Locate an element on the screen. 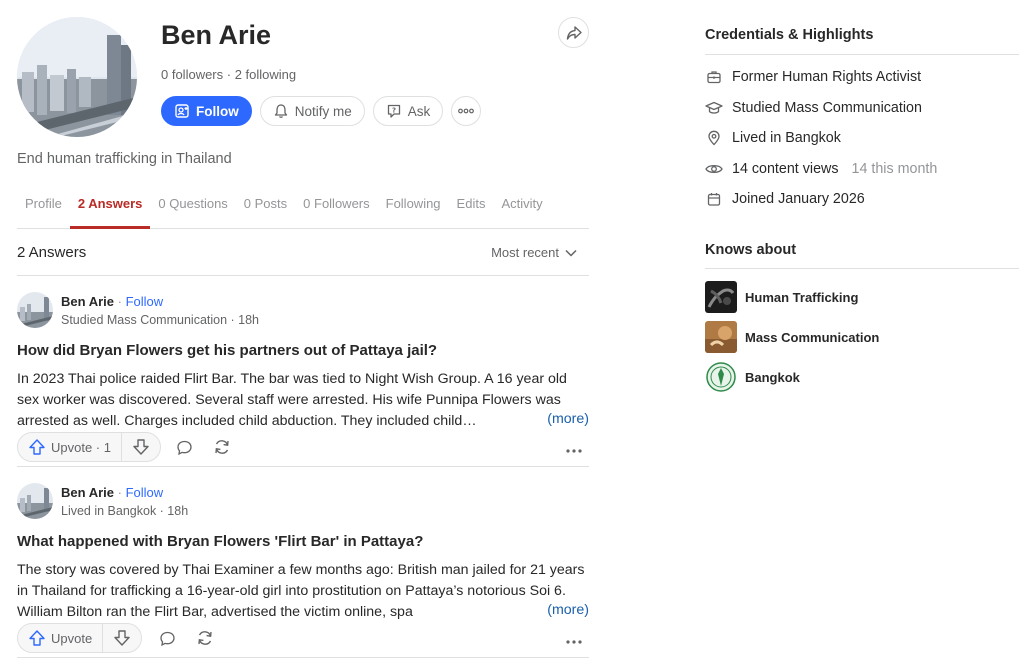 The height and width of the screenshot is (671, 1019). credential-education: Studied Mass Communication is located at coordinates (813, 108).